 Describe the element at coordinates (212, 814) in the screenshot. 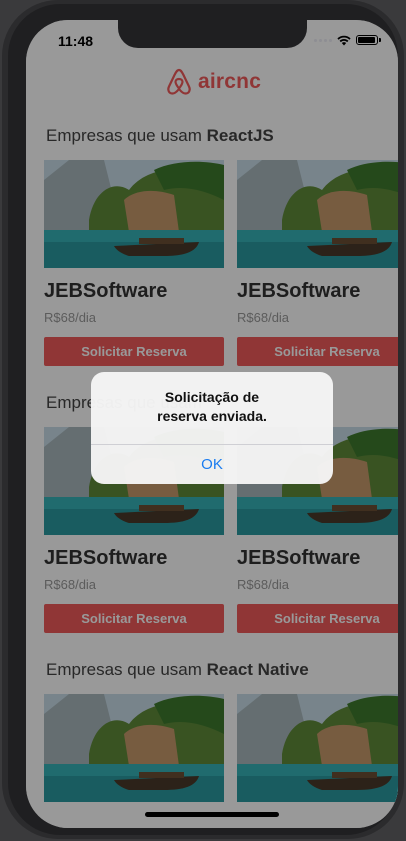

I see `home-indicator` at that location.